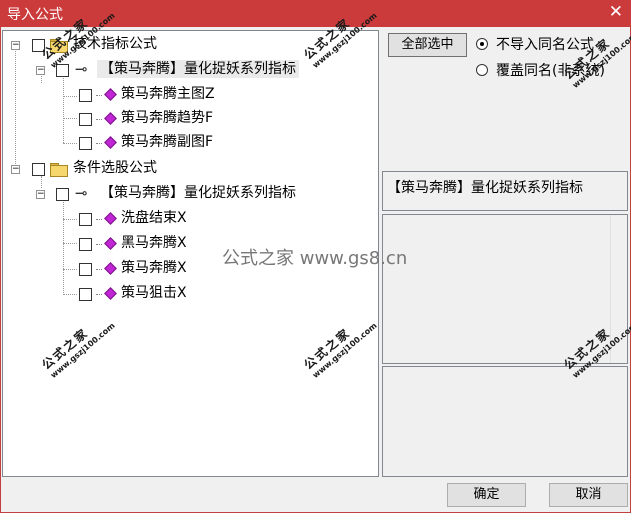 The image size is (631, 513). Describe the element at coordinates (167, 142) in the screenshot. I see `item-label: 策马奔腾副图F` at that location.